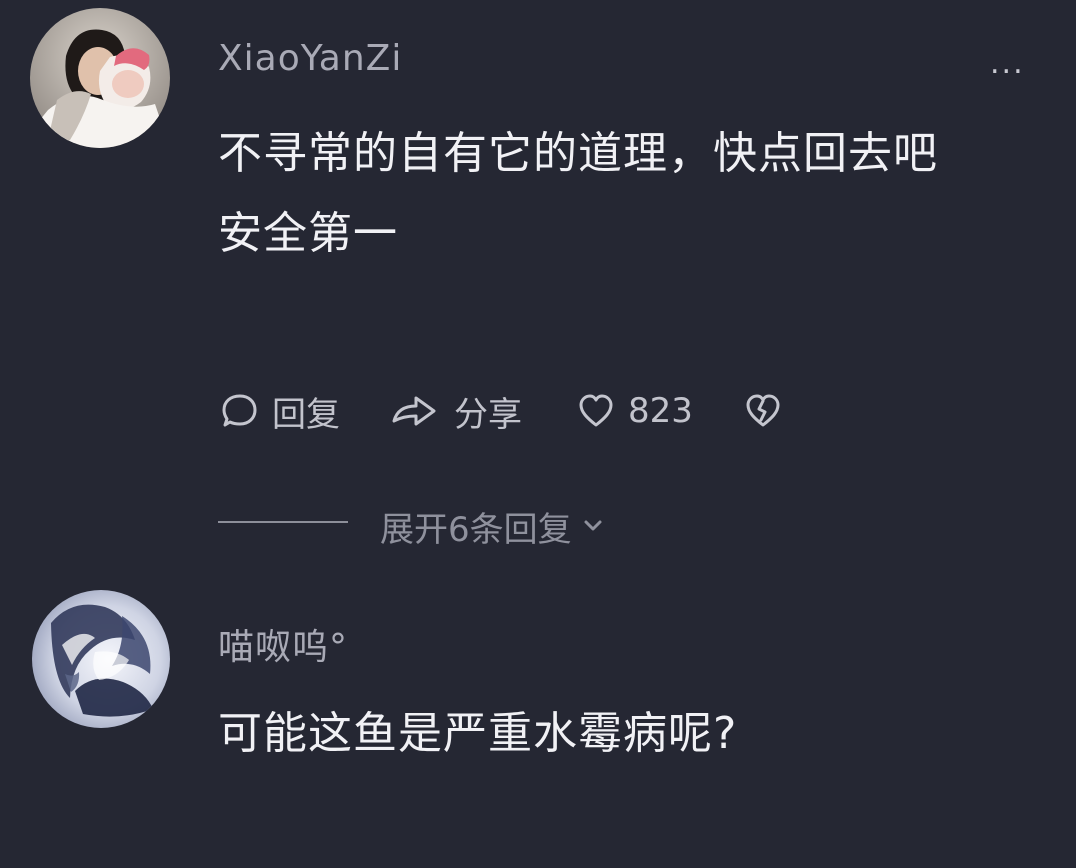 The width and height of the screenshot is (1076, 868). What do you see at coordinates (478, 733) in the screenshot?
I see `comment-text: 可能这鱼是严重水霉病呢?` at bounding box center [478, 733].